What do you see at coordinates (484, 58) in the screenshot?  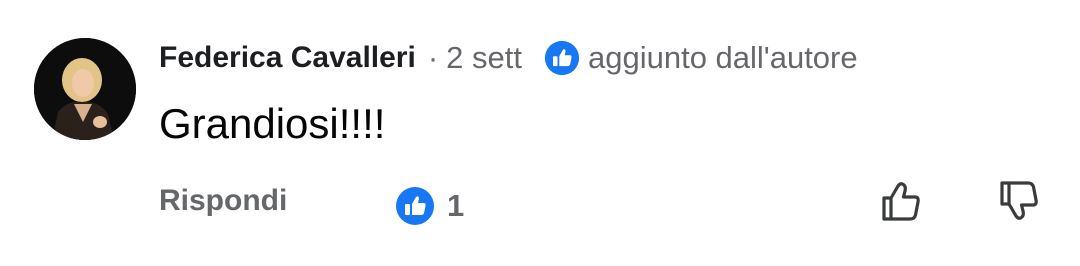 I see `timestamp: 2 sett` at bounding box center [484, 58].